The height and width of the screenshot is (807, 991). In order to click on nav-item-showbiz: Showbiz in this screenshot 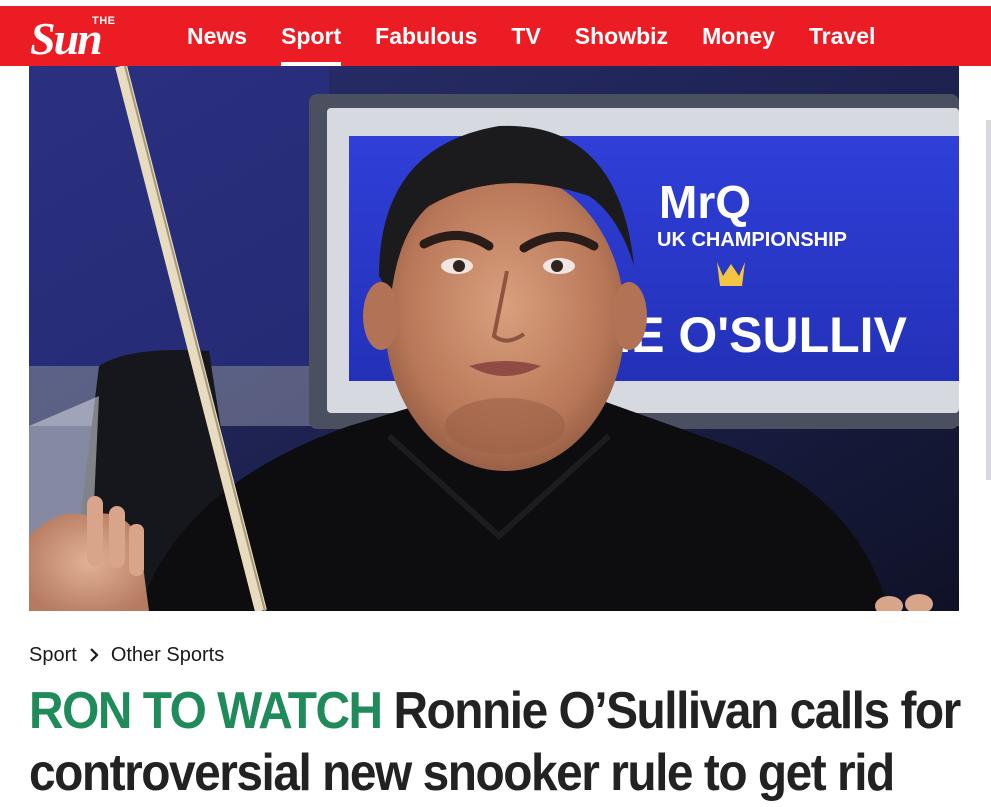, I will do `click(621, 36)`.